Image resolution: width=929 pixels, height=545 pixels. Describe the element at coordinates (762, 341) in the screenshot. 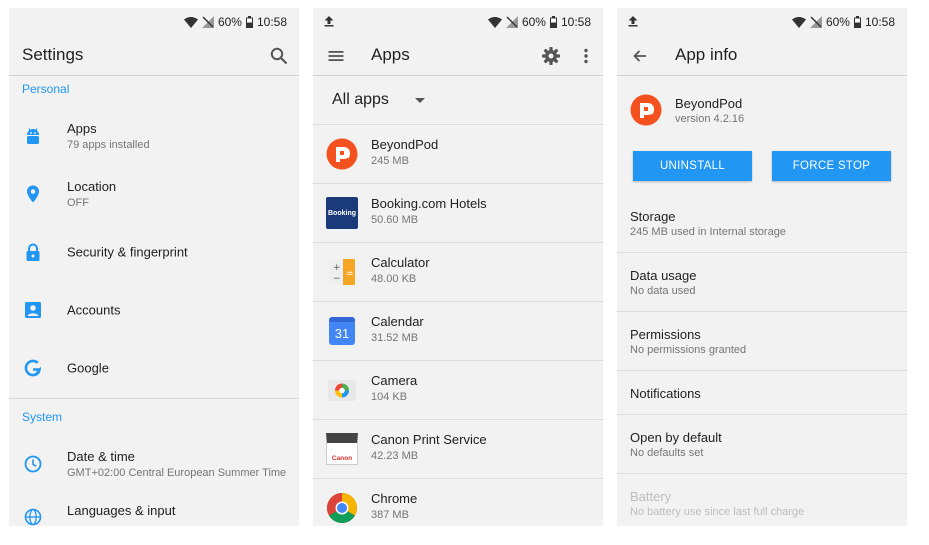

I see `info-row-permissions: Permissions No permissions granted` at that location.